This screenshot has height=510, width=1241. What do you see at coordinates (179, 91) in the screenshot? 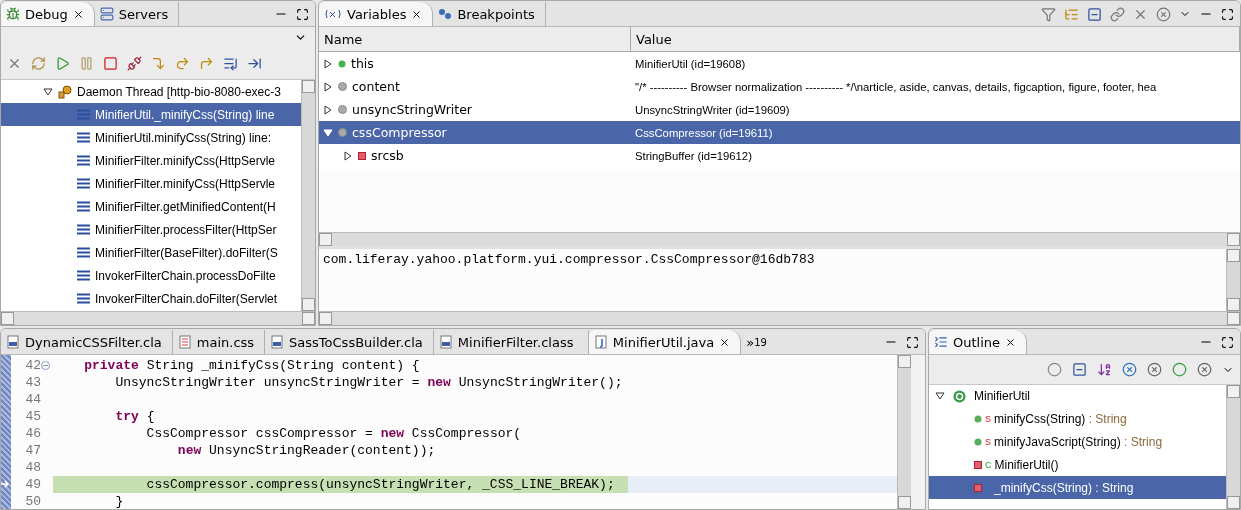
I see `thread-label: Daemon Thread [http-bio-8080-exec-3` at bounding box center [179, 91].